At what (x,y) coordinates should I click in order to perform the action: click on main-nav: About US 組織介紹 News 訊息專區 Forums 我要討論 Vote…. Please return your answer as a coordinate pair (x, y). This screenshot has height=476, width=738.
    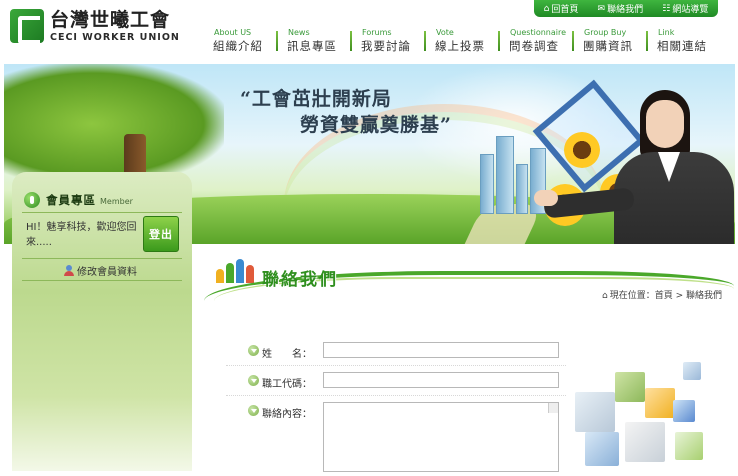
    Looking at the image, I should click on (469, 41).